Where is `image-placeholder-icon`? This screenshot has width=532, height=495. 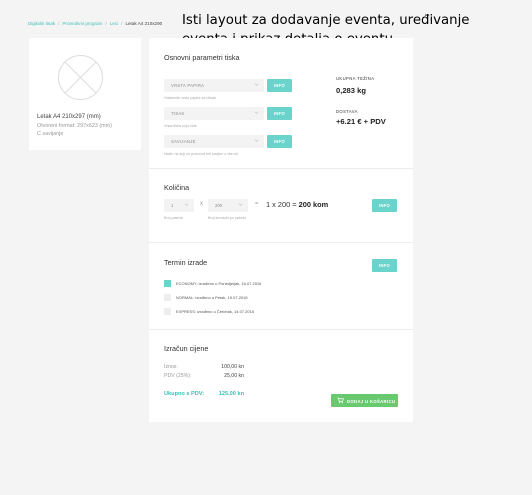
image-placeholder-icon is located at coordinates (80, 77).